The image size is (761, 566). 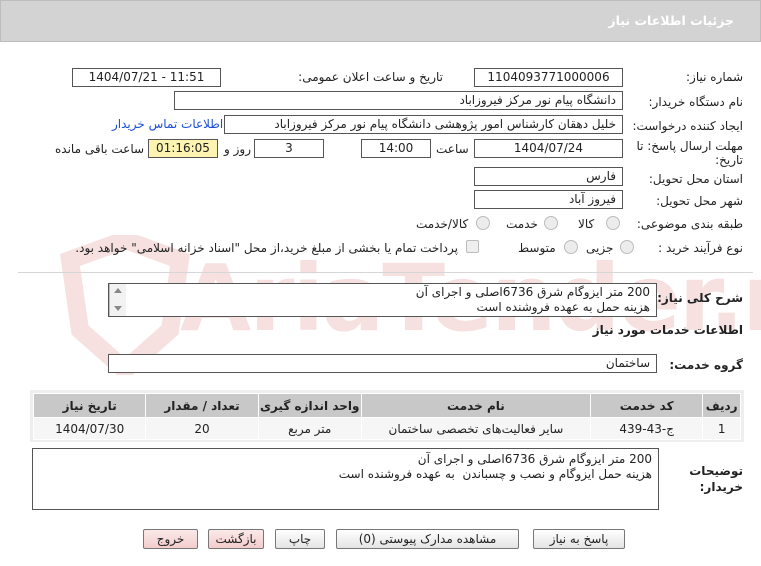 I want to click on process-label: نوع فرآیند خرید :, so click(x=700, y=248).